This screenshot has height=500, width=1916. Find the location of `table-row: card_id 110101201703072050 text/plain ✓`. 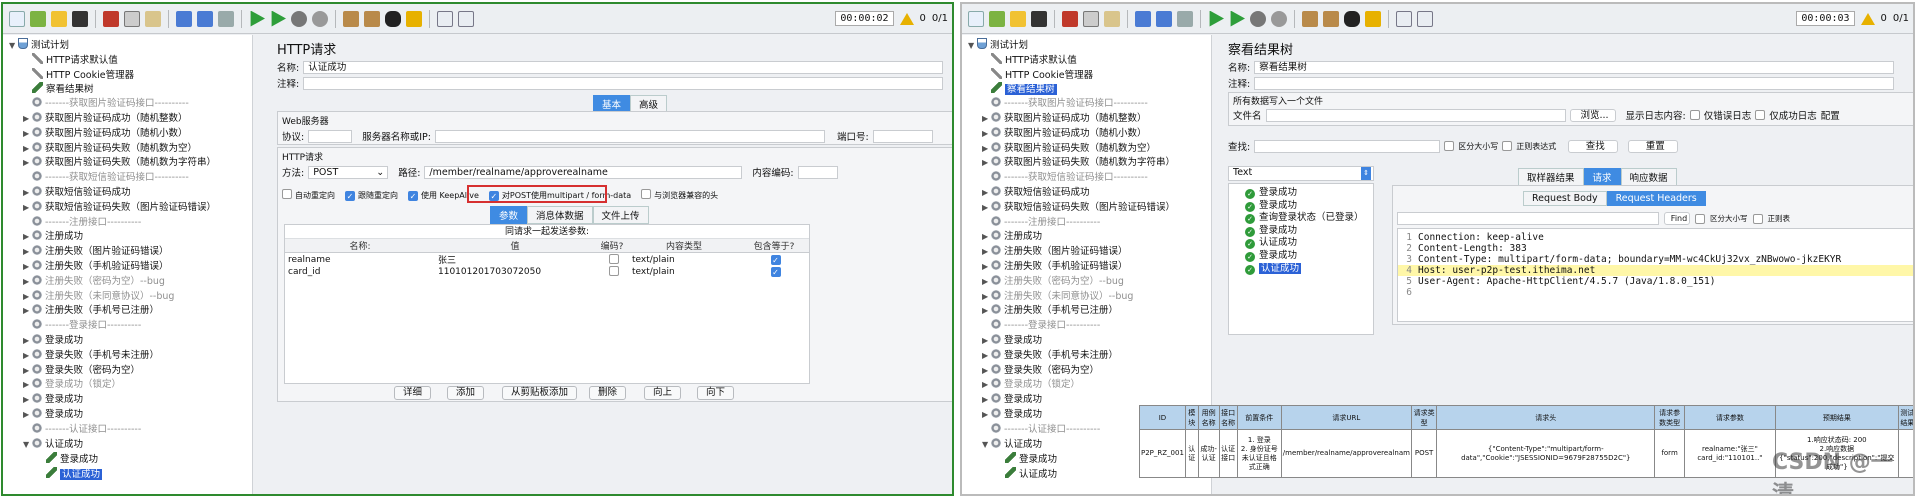

table-row: card_id 110101201703072050 text/plain ✓ is located at coordinates (547, 272).